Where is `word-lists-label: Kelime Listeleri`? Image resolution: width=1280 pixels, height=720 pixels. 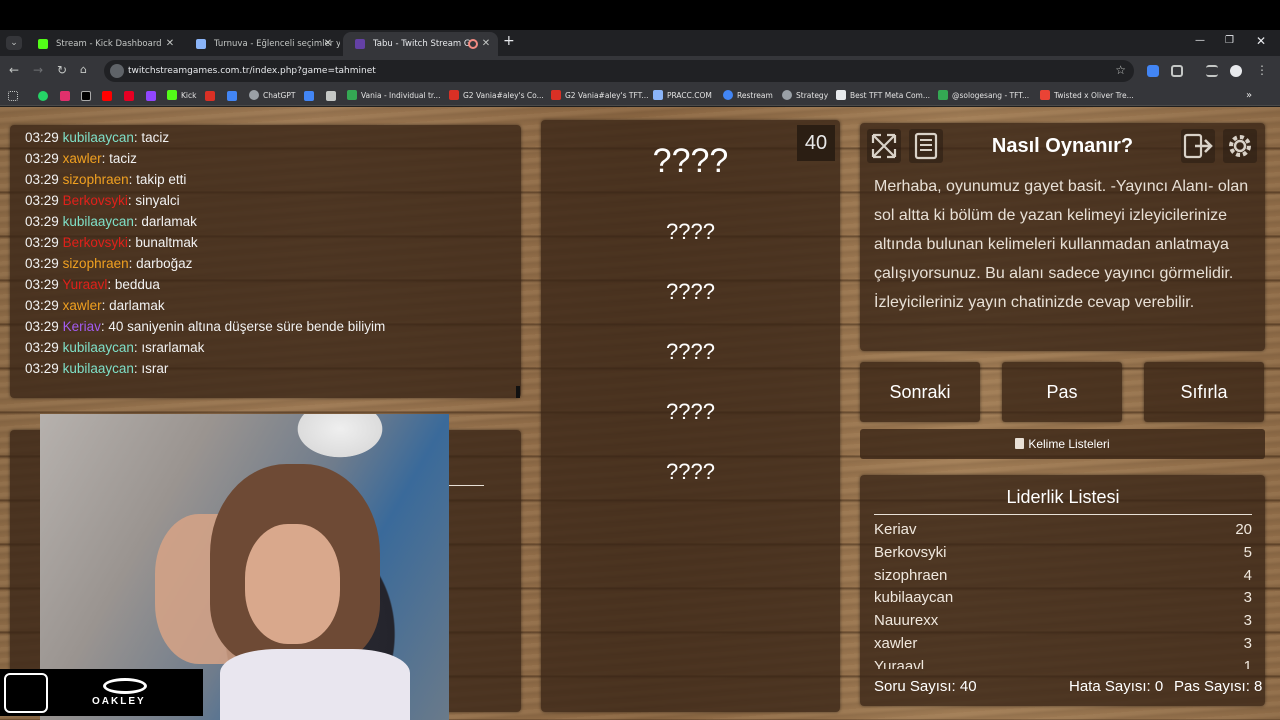 word-lists-label: Kelime Listeleri is located at coordinates (1069, 444).